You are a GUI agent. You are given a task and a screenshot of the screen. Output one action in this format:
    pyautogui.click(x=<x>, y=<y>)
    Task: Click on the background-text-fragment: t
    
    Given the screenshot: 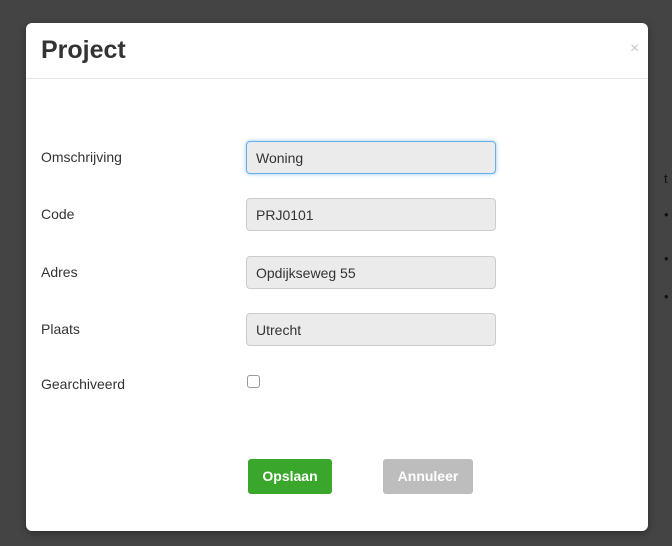 What is the action you would take?
    pyautogui.click(x=666, y=178)
    